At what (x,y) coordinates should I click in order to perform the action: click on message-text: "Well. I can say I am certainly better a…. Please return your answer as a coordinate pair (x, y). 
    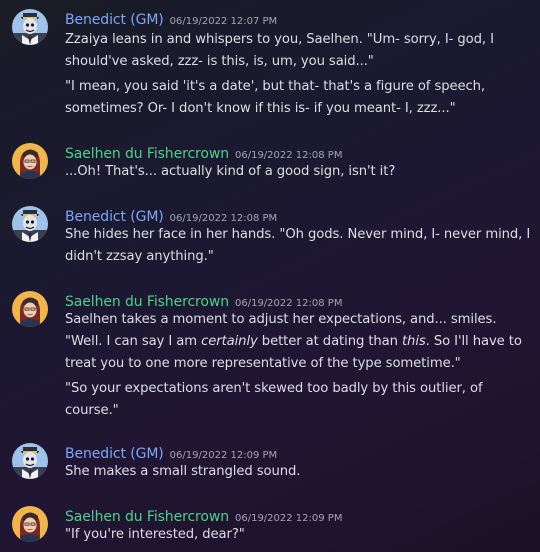
    Looking at the image, I should click on (293, 342).